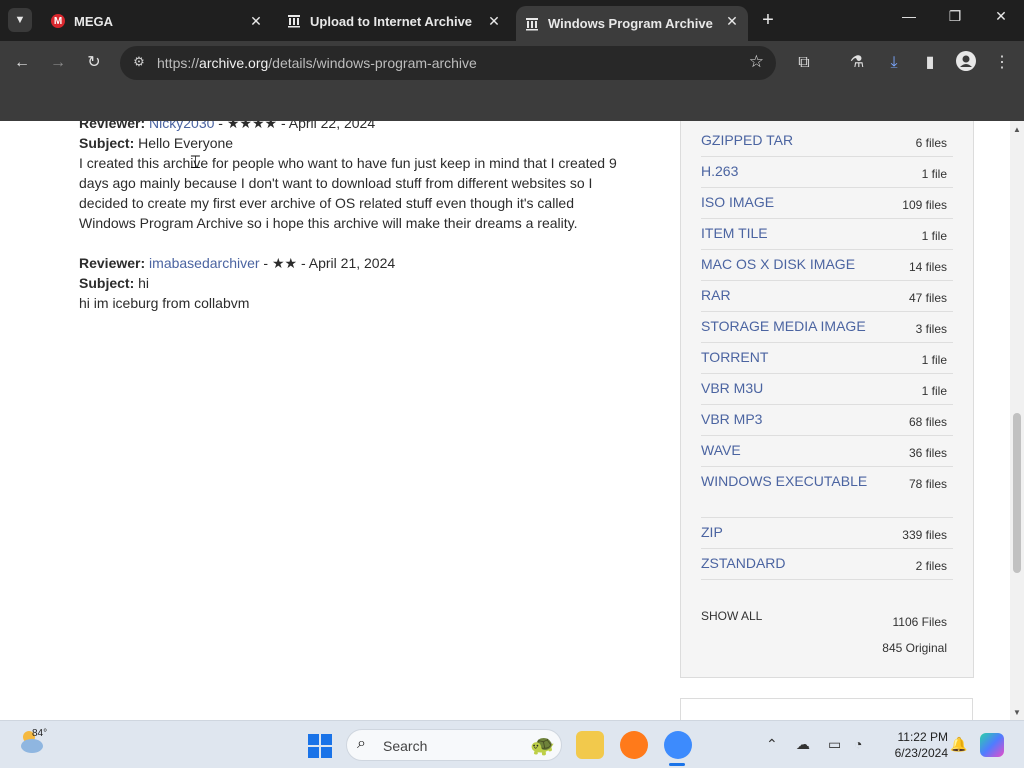 The height and width of the screenshot is (768, 1024). Describe the element at coordinates (721, 450) in the screenshot. I see `format-link: WAVE` at that location.